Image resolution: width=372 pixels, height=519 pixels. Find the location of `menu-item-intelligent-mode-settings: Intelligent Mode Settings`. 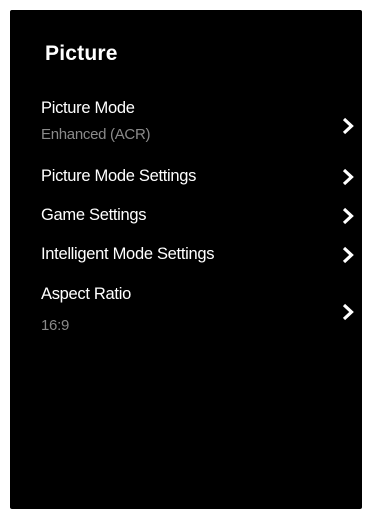

menu-item-intelligent-mode-settings: Intelligent Mode Settings is located at coordinates (186, 257).